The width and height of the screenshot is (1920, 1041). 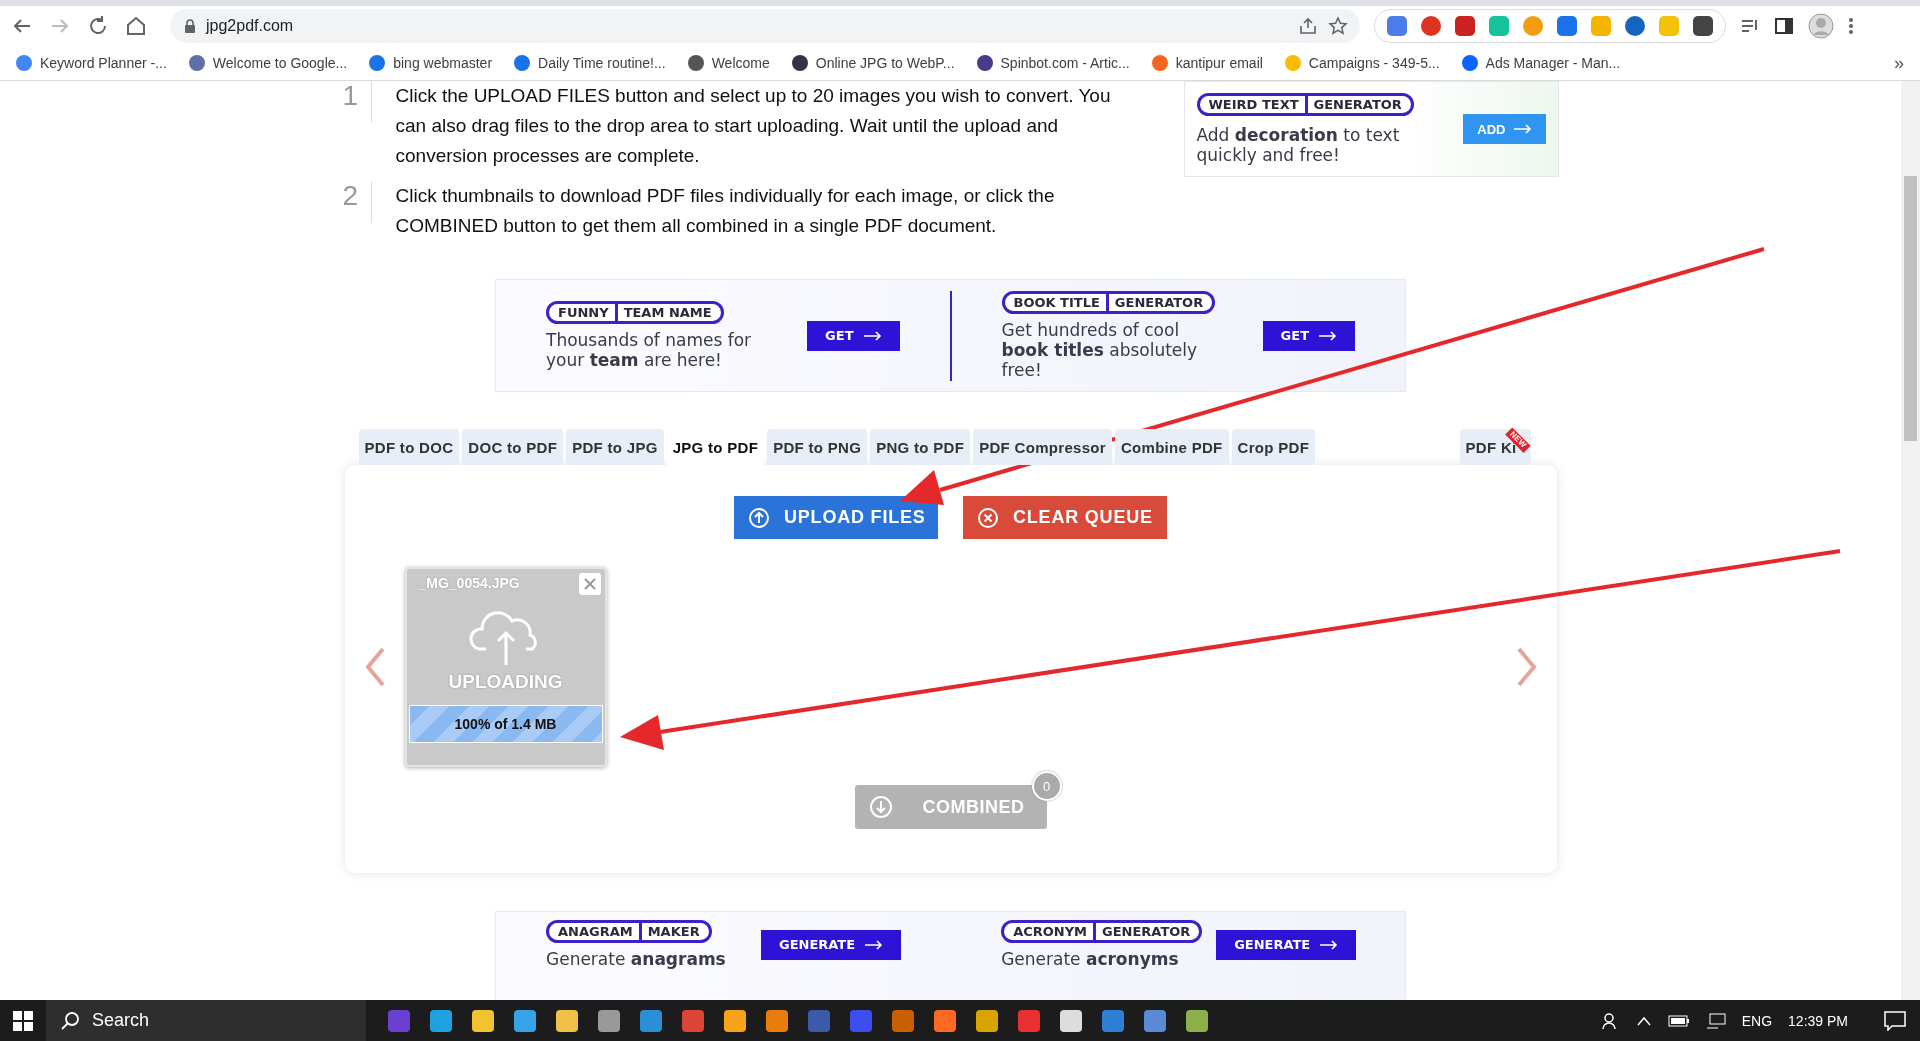 What do you see at coordinates (636, 959) in the screenshot?
I see `ad-text: Generate anagrams` at bounding box center [636, 959].